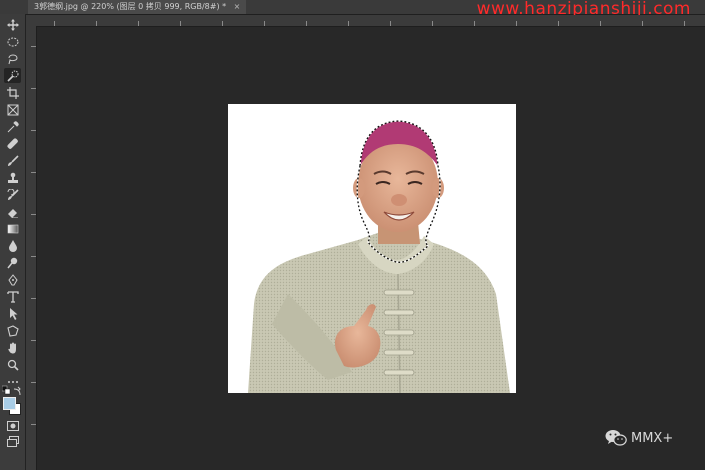  Describe the element at coordinates (12, 177) in the screenshot. I see `clone-stamp-icon` at that location.